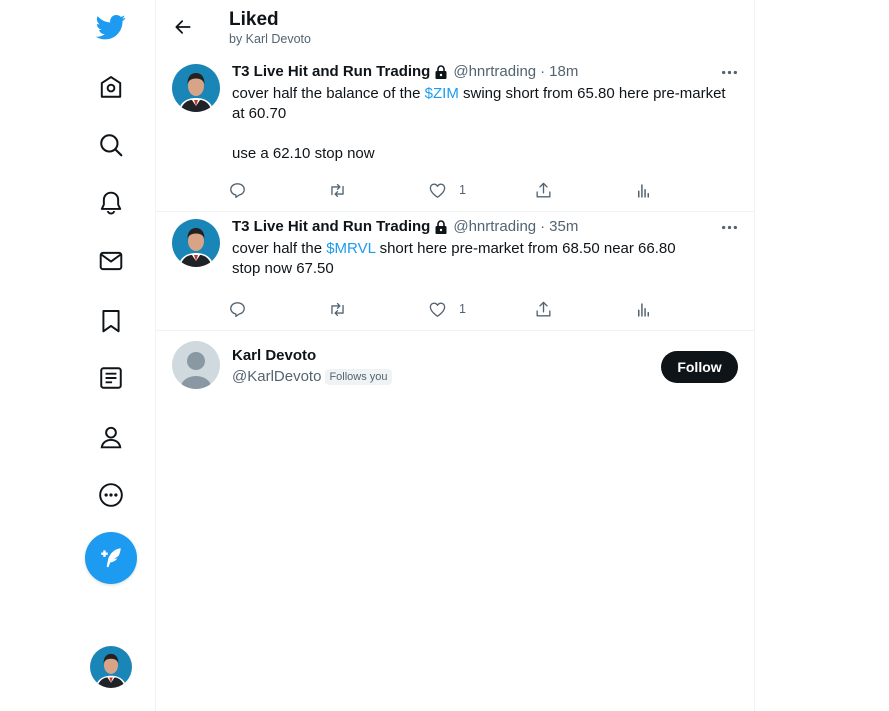 This screenshot has height=711, width=889. What do you see at coordinates (442, 93) in the screenshot?
I see `cashtag-link: $ZIM` at bounding box center [442, 93].